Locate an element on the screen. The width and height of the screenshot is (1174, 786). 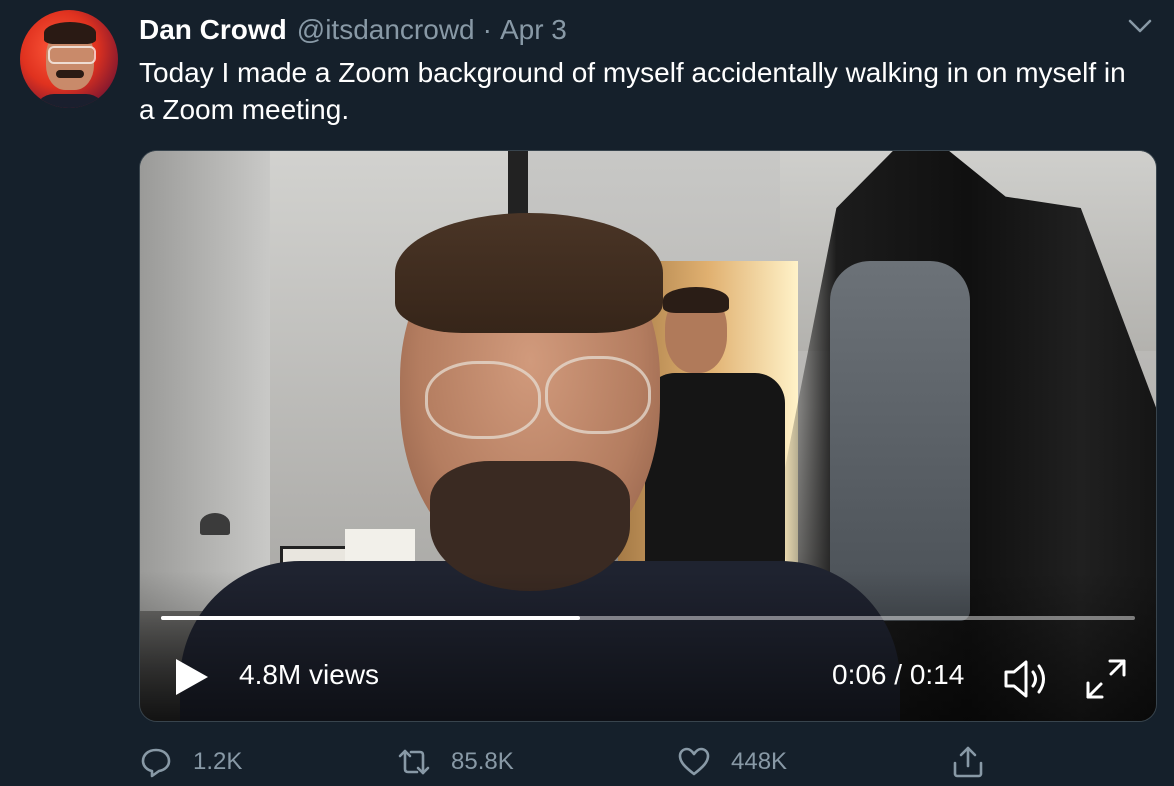
like-count: 448K is located at coordinates (759, 761).